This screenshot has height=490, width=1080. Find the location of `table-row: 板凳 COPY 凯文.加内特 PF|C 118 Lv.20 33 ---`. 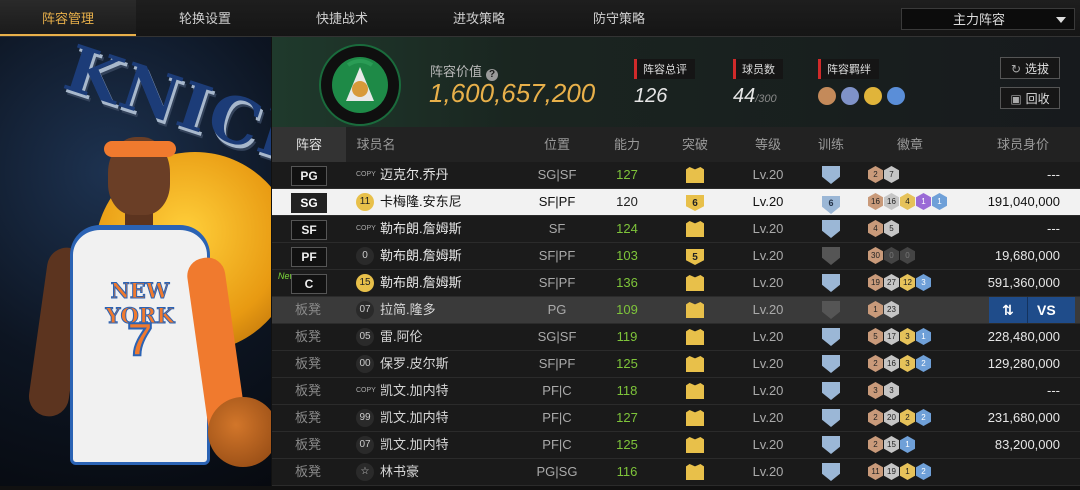

table-row: 板凳 COPY 凯文.加内特 PF|C 118 Lv.20 33 --- is located at coordinates (676, 391).